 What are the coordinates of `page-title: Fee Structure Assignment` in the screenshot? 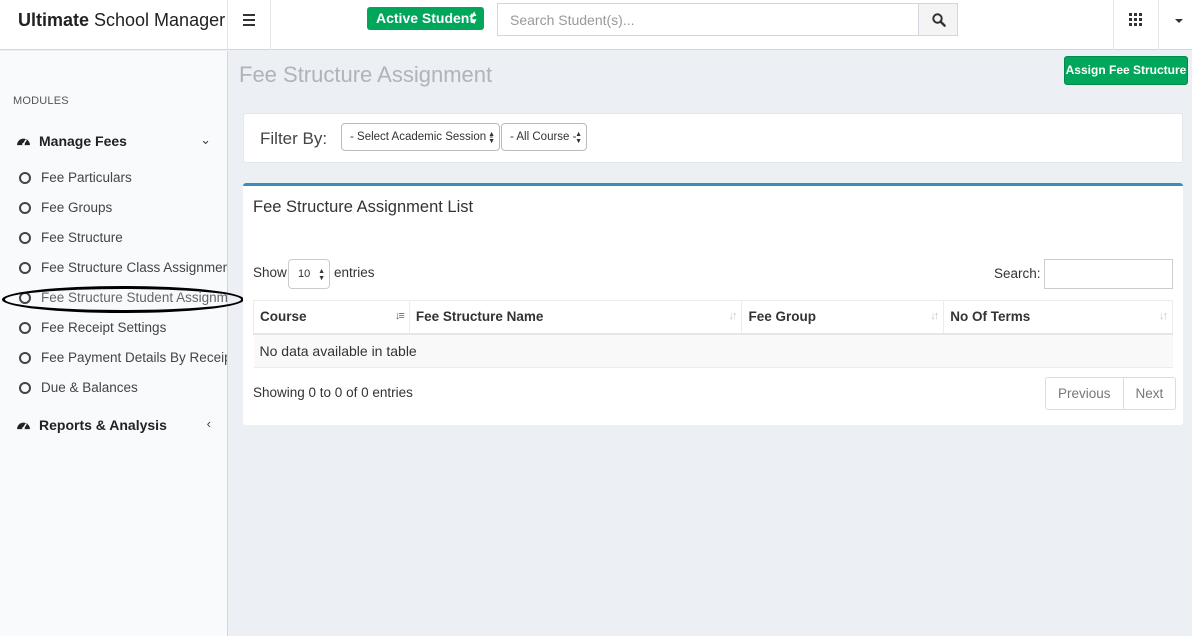 It's located at (366, 74).